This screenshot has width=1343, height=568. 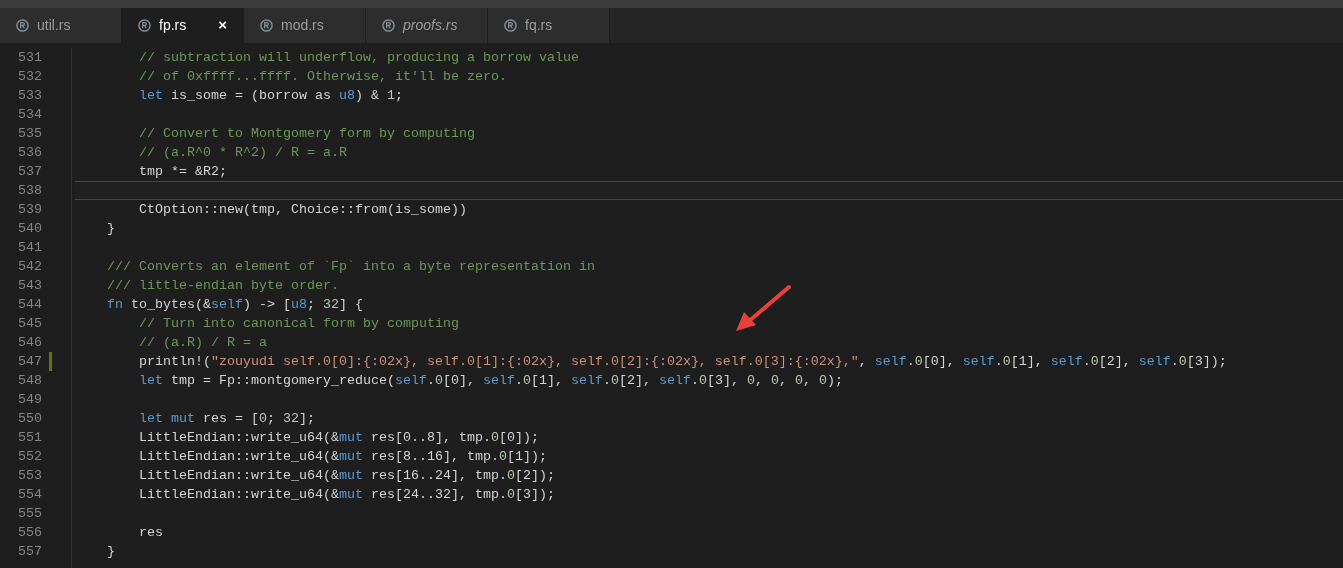 What do you see at coordinates (30, 248) in the screenshot?
I see `line-number: 541` at bounding box center [30, 248].